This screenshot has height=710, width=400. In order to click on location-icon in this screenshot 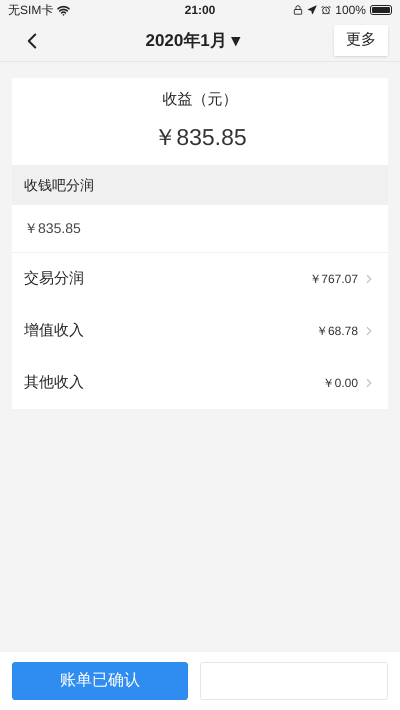, I will do `click(312, 10)`.